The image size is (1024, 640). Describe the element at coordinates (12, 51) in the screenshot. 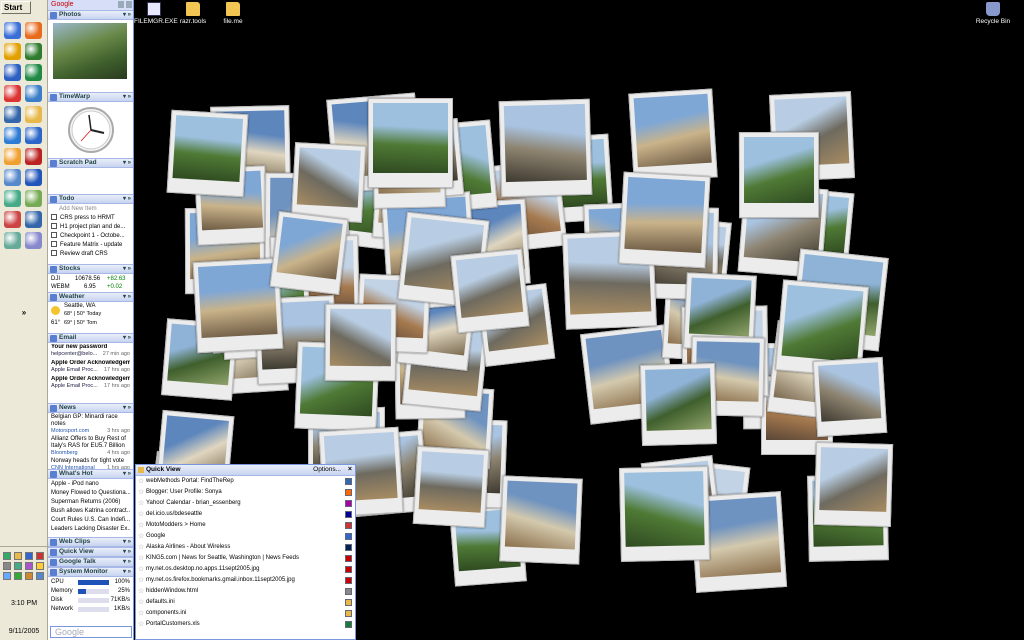

I see `outlook-icon` at that location.